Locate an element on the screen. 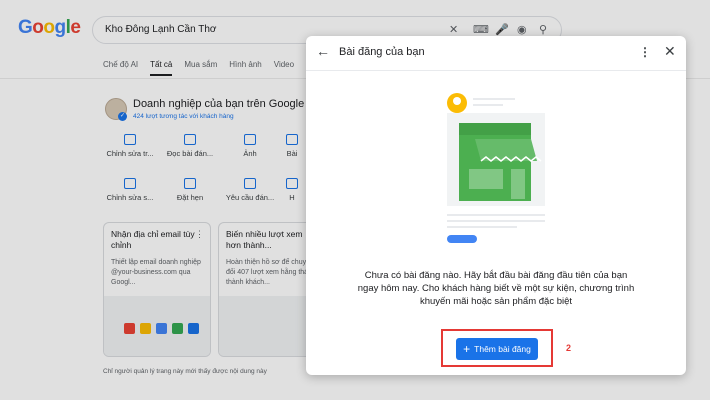 This screenshot has height=400, width=710. storefront-icon is located at coordinates (500, 162).